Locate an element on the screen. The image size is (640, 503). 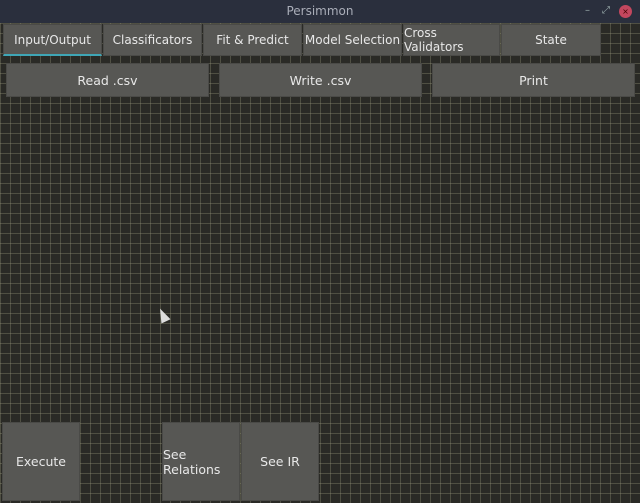
tab-input-output: Input/Output is located at coordinates (52, 40).